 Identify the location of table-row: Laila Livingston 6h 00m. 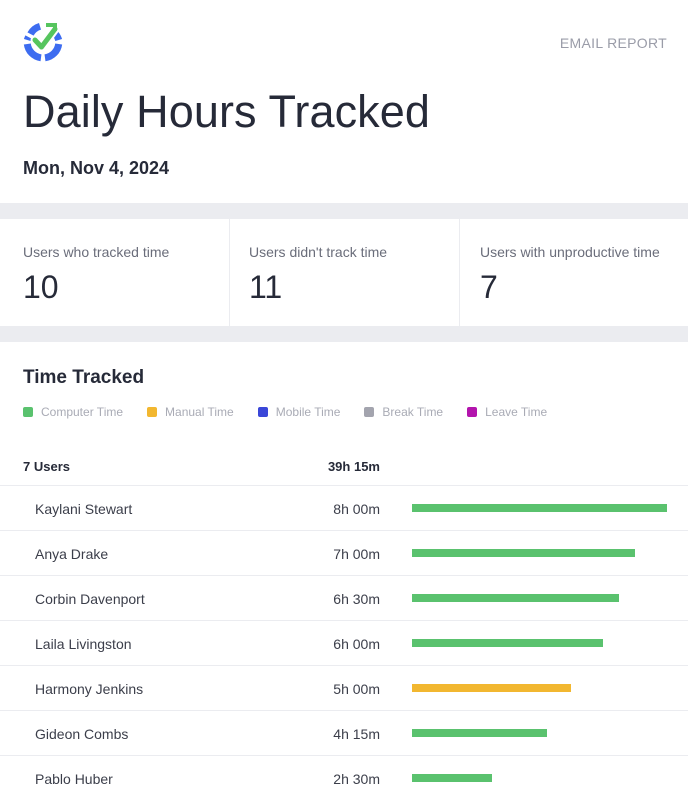
(344, 643).